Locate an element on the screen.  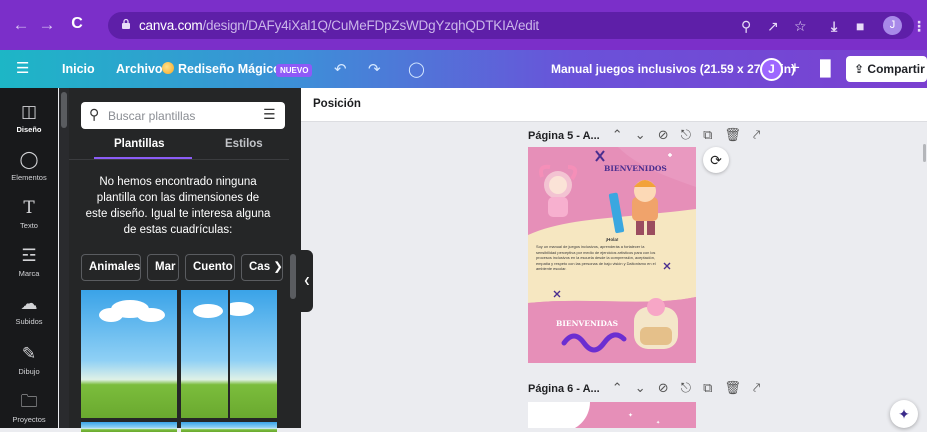
chevron-left-icon: ❮ is located at coordinates (307, 280).